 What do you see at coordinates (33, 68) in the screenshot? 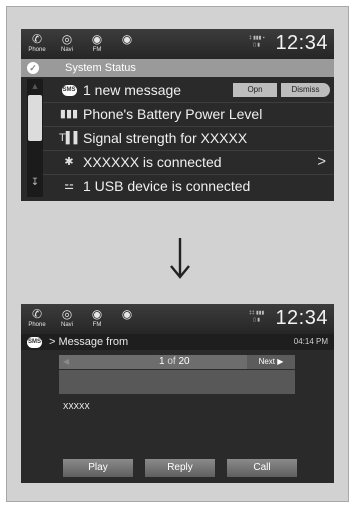
I see `check-icon: ✓` at bounding box center [33, 68].